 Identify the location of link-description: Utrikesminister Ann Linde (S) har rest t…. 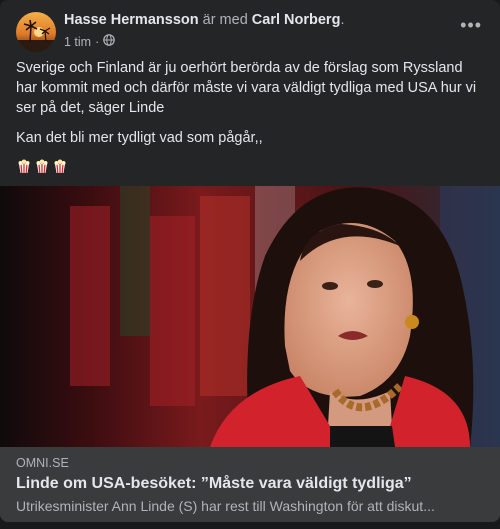
(225, 506).